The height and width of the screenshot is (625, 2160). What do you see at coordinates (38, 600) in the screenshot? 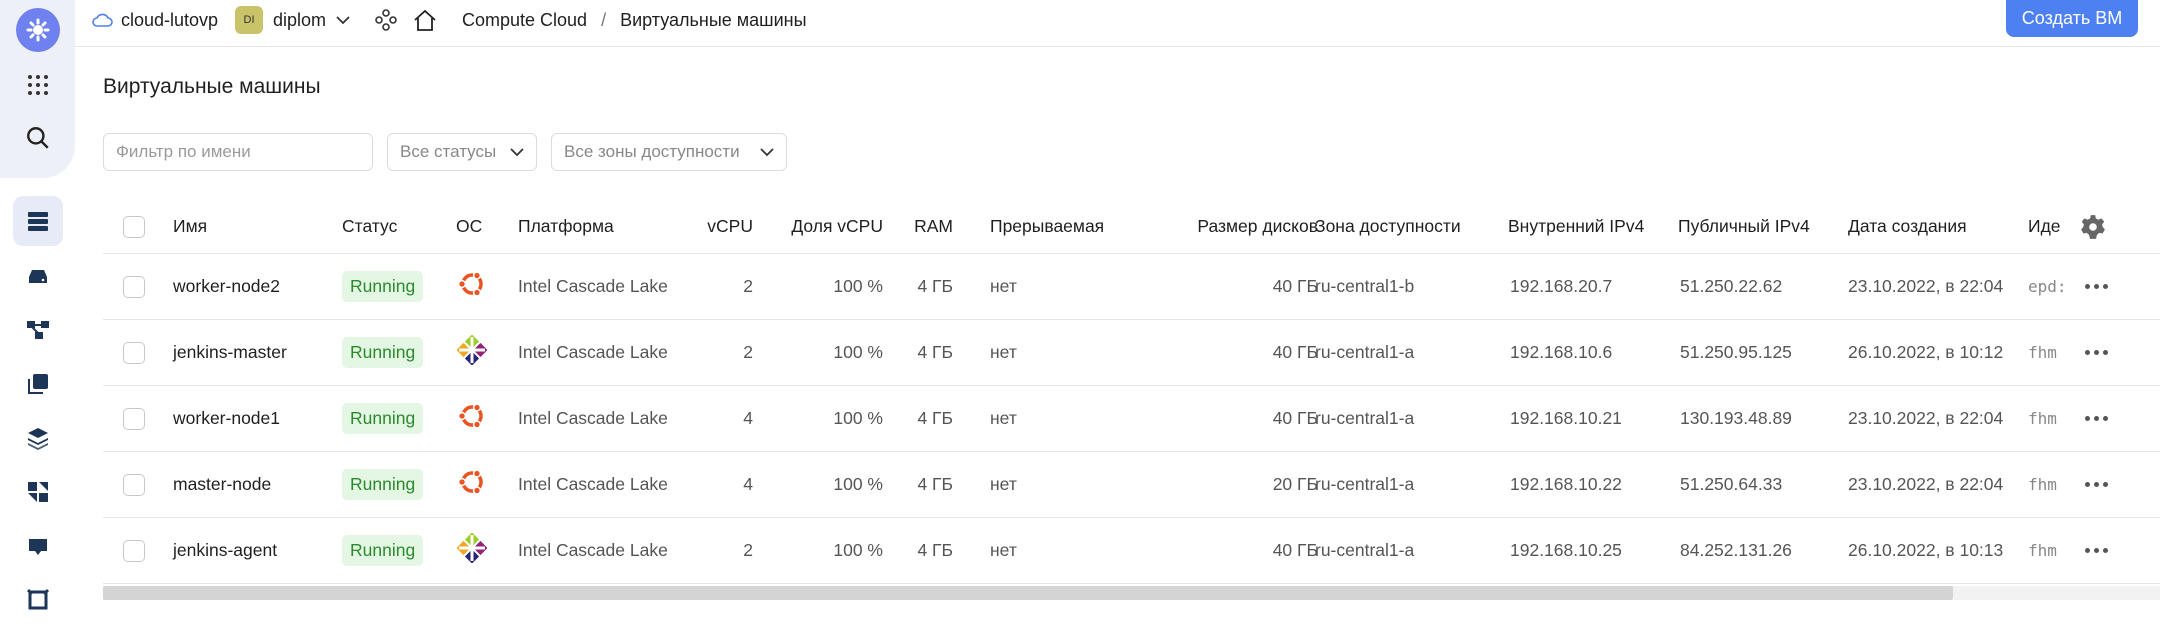
I see `placement-groups-icon` at bounding box center [38, 600].